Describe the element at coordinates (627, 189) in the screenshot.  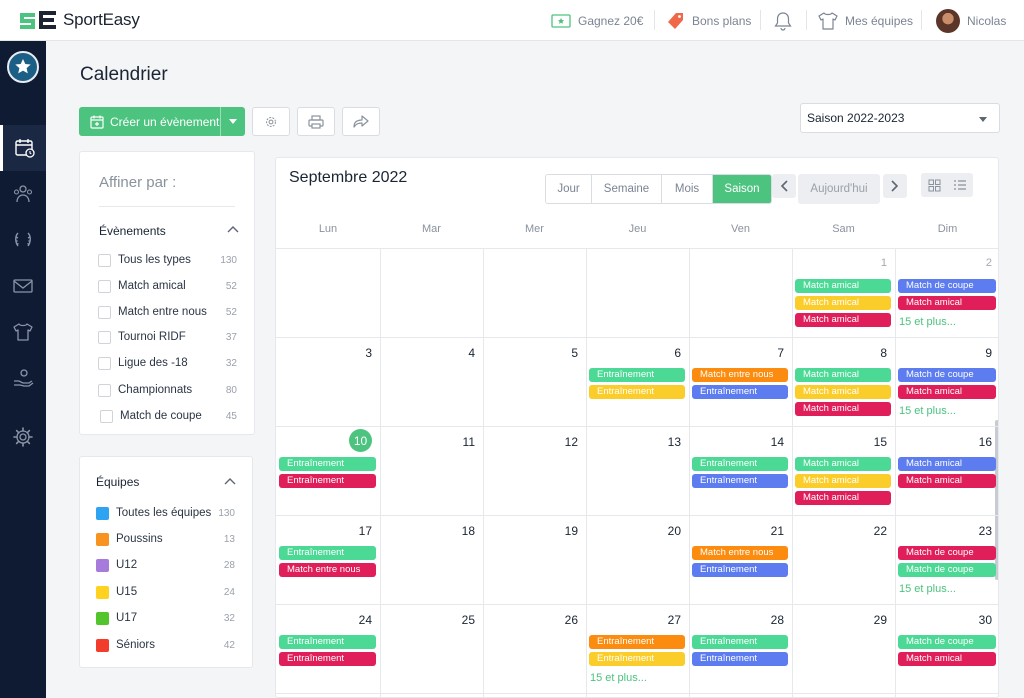
I see `view-week-button: Semaine` at that location.